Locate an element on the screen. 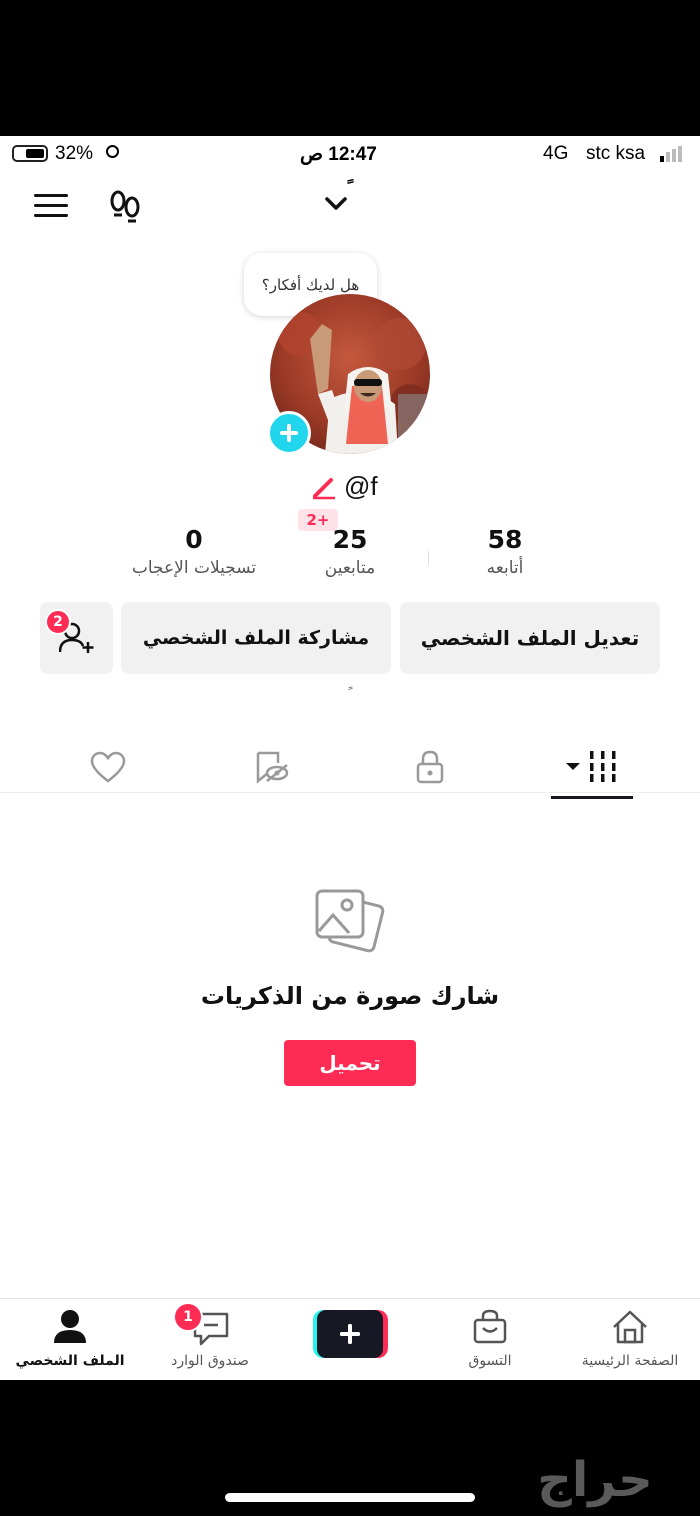  following-label: أتابعه is located at coordinates (505, 568).